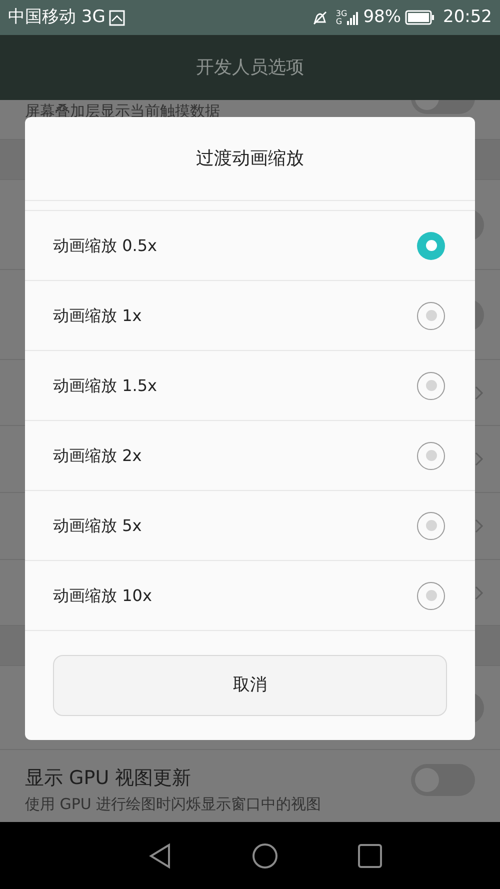  What do you see at coordinates (342, 14) in the screenshot?
I see `network-label: 3G` at bounding box center [342, 14].